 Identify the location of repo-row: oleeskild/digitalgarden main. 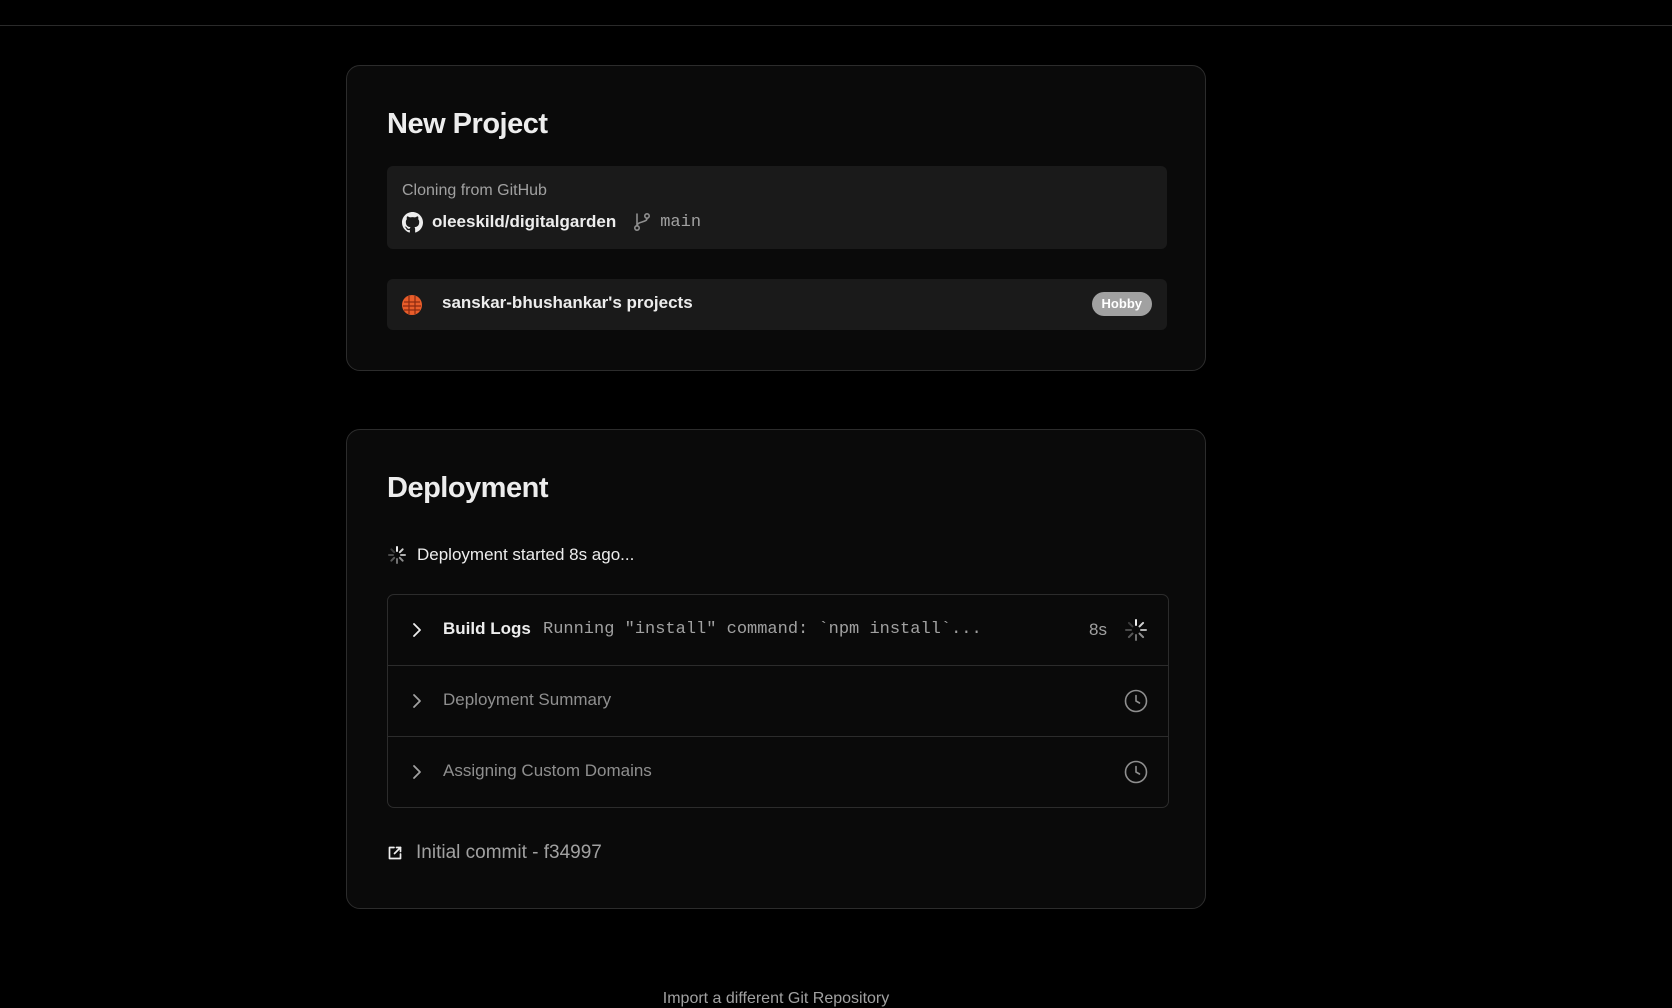
(551, 222).